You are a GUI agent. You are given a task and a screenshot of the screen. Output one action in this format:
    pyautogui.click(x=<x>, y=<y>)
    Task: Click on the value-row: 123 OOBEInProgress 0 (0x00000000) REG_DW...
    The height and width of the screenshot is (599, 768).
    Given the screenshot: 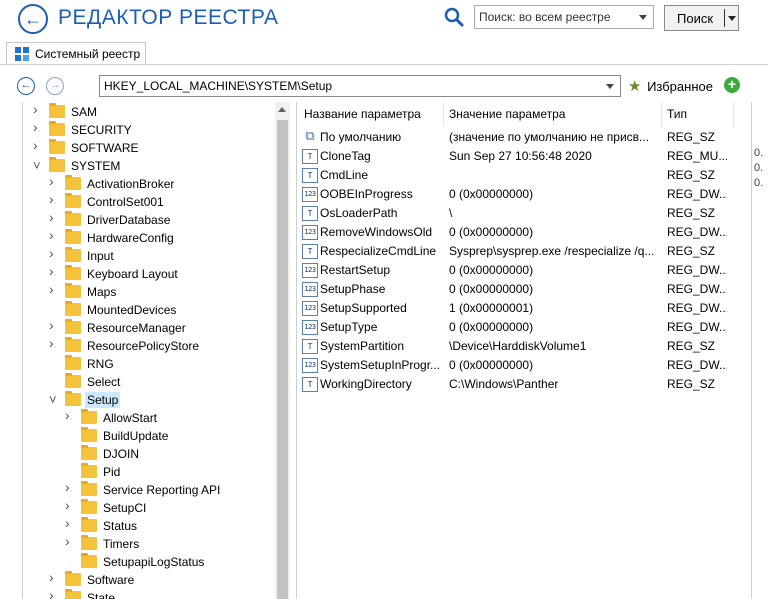 What is the action you would take?
    pyautogui.click(x=524, y=194)
    